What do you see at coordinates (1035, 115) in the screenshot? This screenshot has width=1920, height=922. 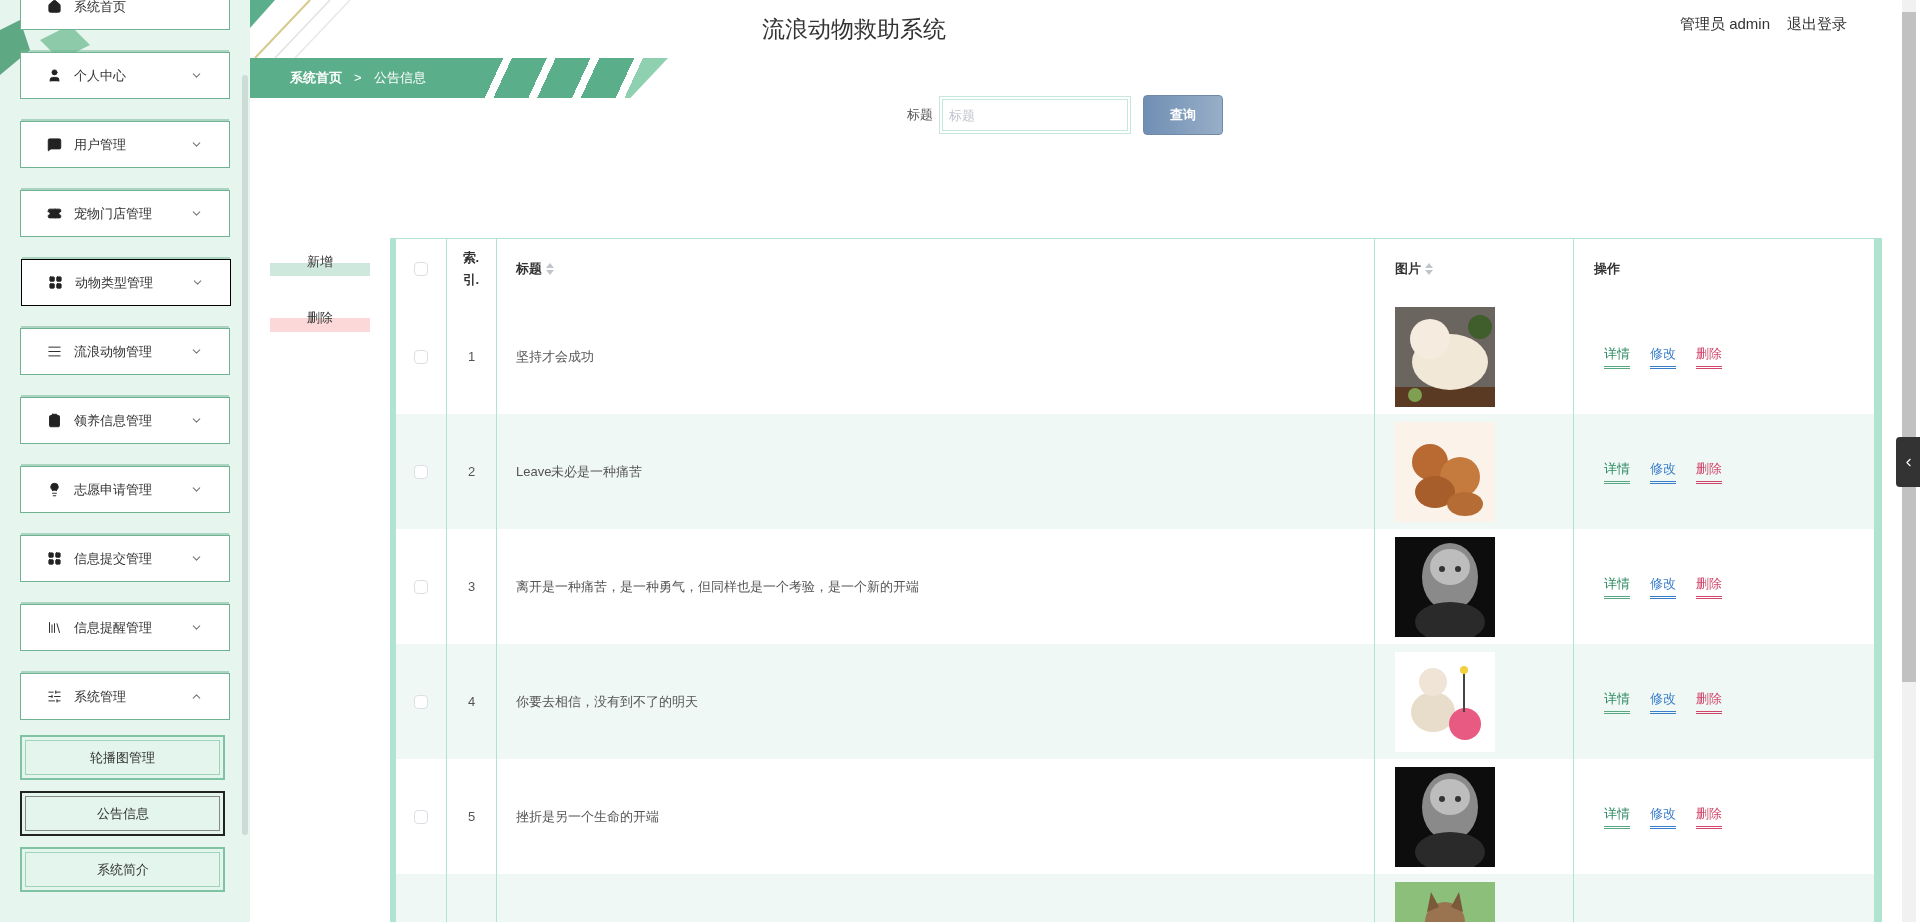 I see `search-field: 标题` at bounding box center [1035, 115].